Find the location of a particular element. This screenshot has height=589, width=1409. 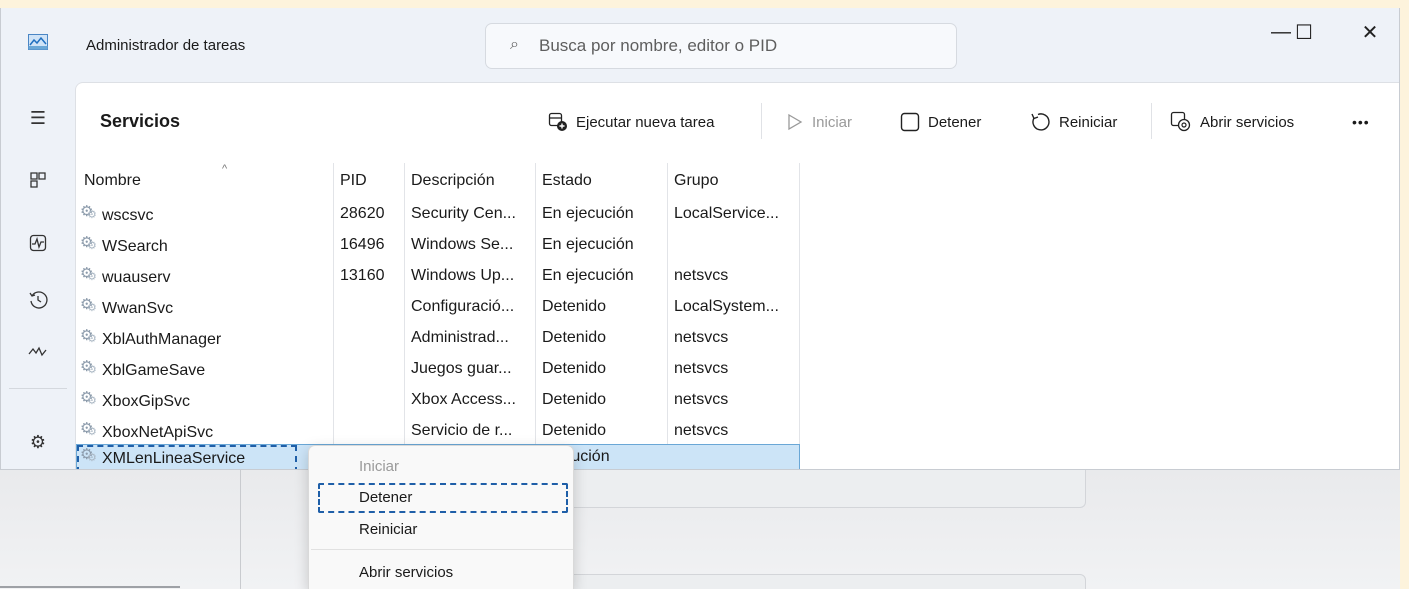

context-menu-start: Iniciar is located at coordinates (379, 466).